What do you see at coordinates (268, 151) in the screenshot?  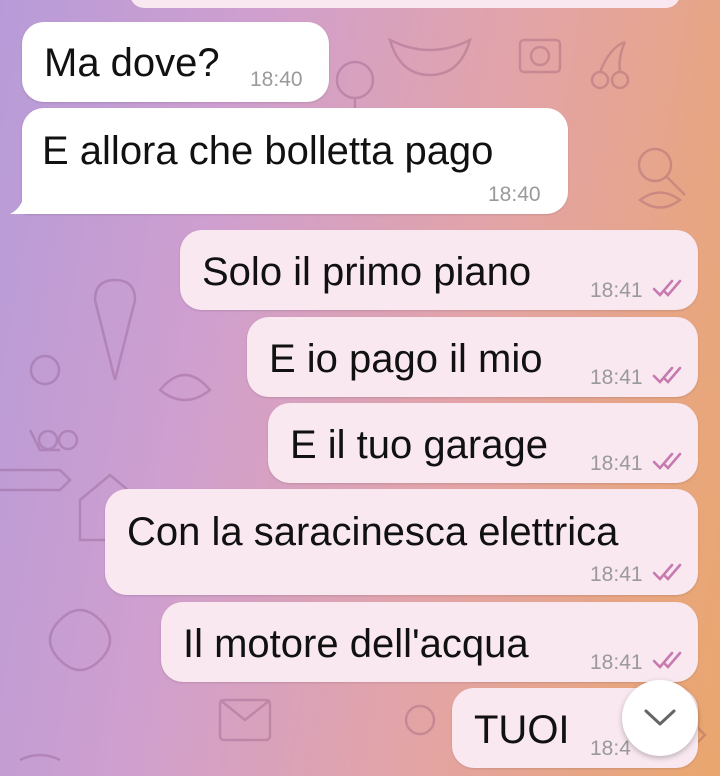 I see `message-text: E allora che bolletta pago` at bounding box center [268, 151].